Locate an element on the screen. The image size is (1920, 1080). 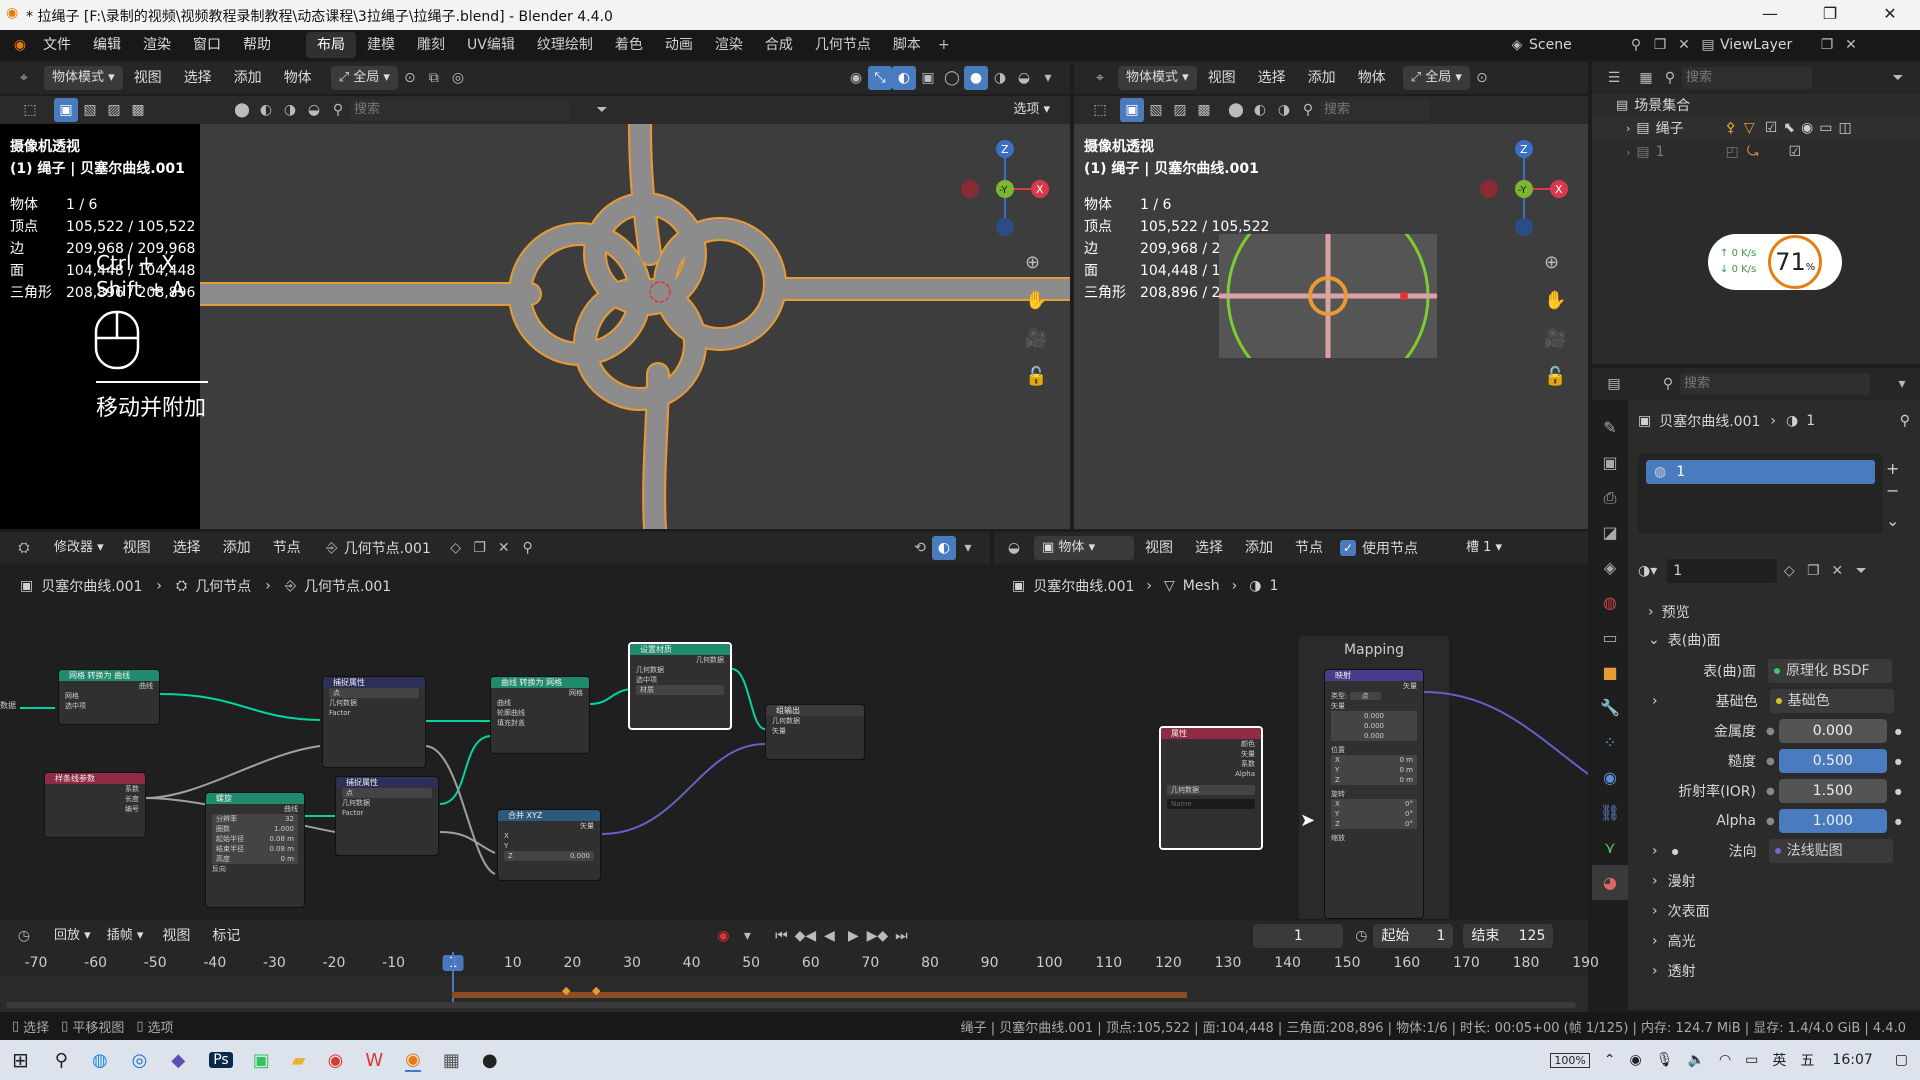
transform-orientation-select: ⤢ 全局 ▾ is located at coordinates (1436, 78).